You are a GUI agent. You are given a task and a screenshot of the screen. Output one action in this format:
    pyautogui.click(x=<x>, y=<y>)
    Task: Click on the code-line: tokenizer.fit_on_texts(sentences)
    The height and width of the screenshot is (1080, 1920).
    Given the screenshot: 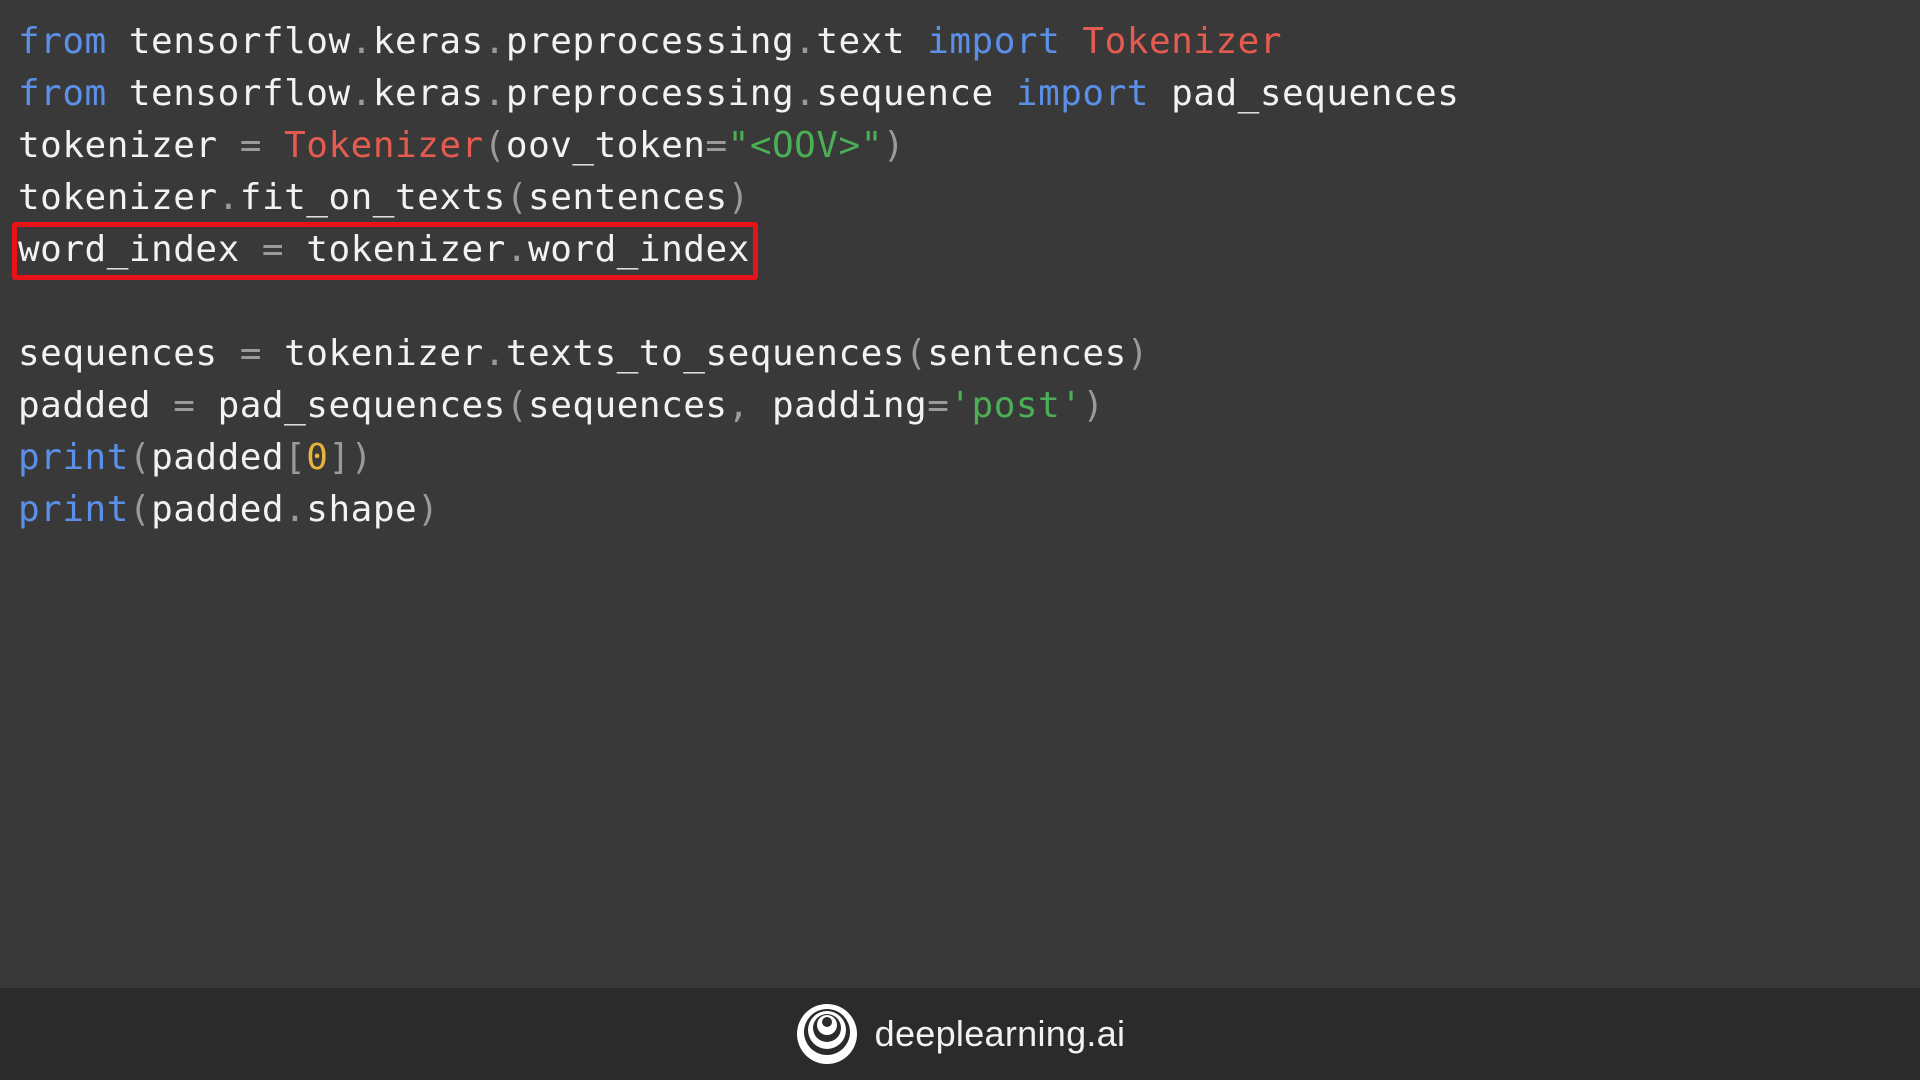 What is the action you would take?
    pyautogui.click(x=958, y=198)
    